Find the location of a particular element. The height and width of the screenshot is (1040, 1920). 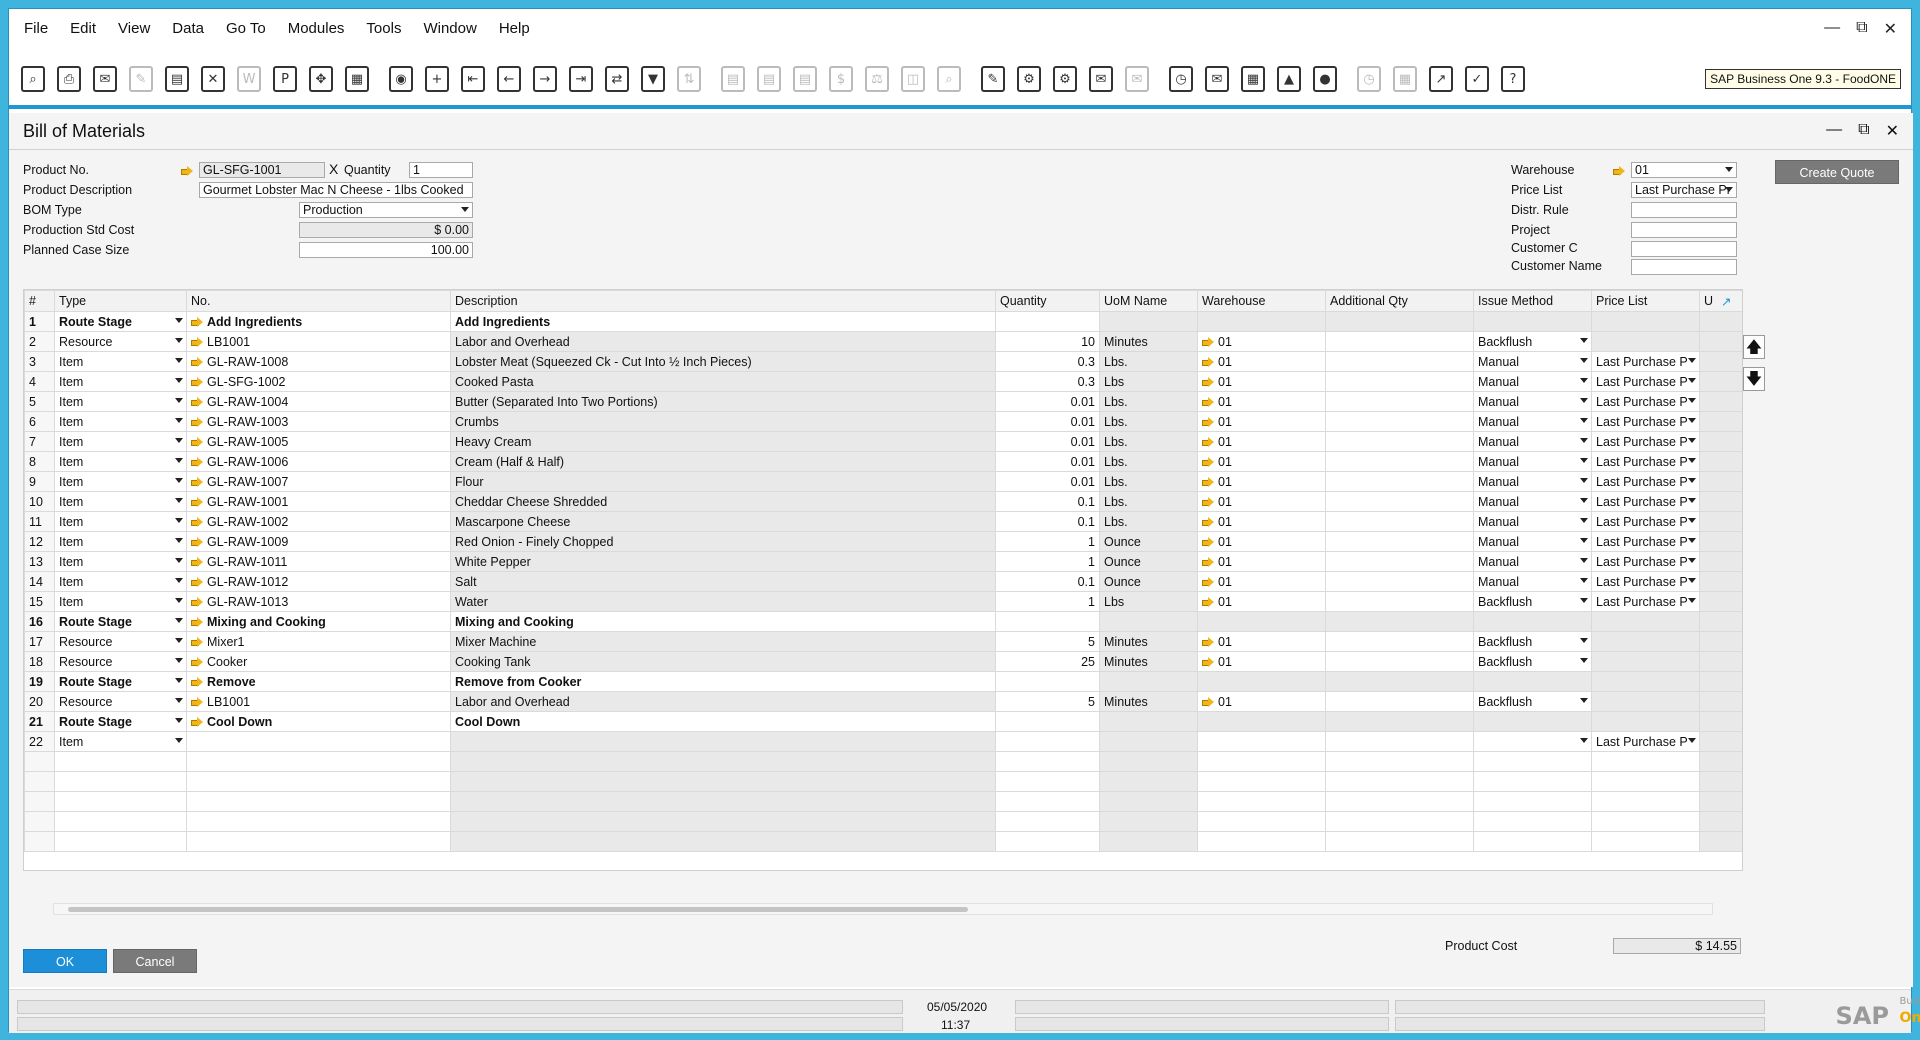

cell-quantity: 1 is located at coordinates (1047, 601).